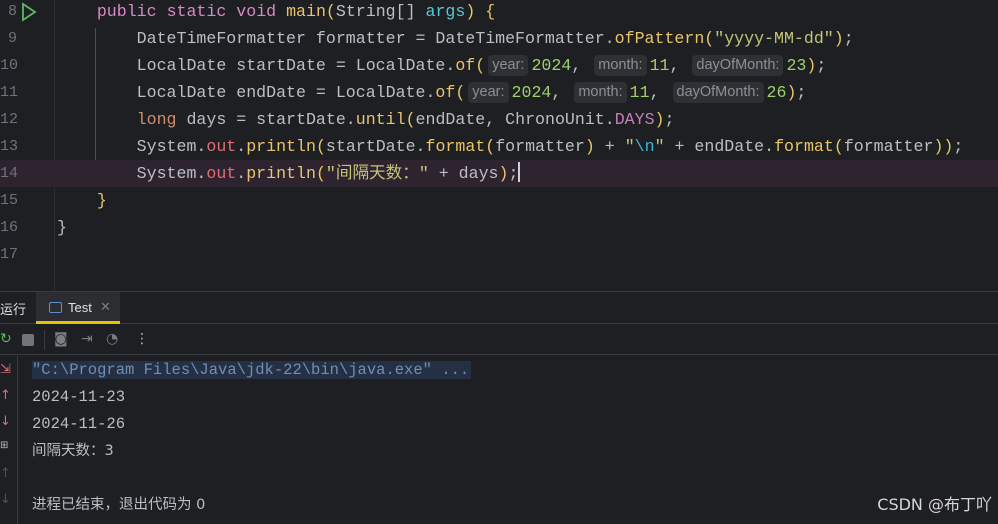  Describe the element at coordinates (377, 173) in the screenshot. I see `code-token: "间隔天数："` at that location.